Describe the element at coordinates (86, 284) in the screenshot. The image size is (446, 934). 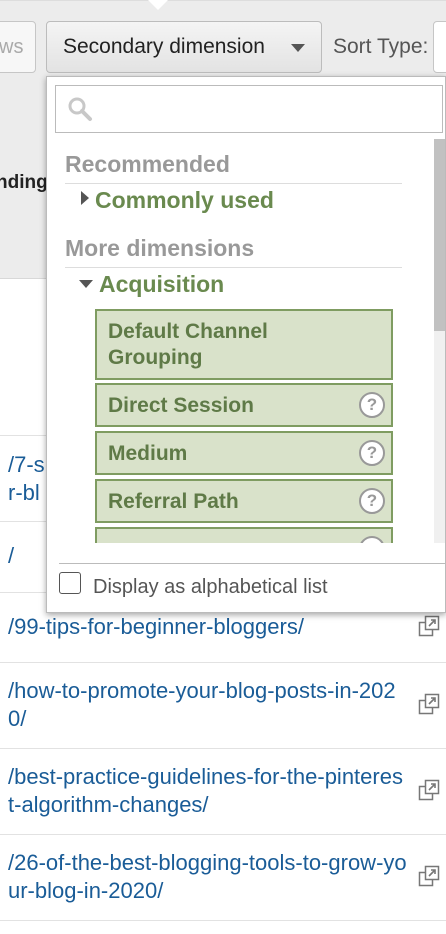
I see `collapse-arrow-icon` at that location.